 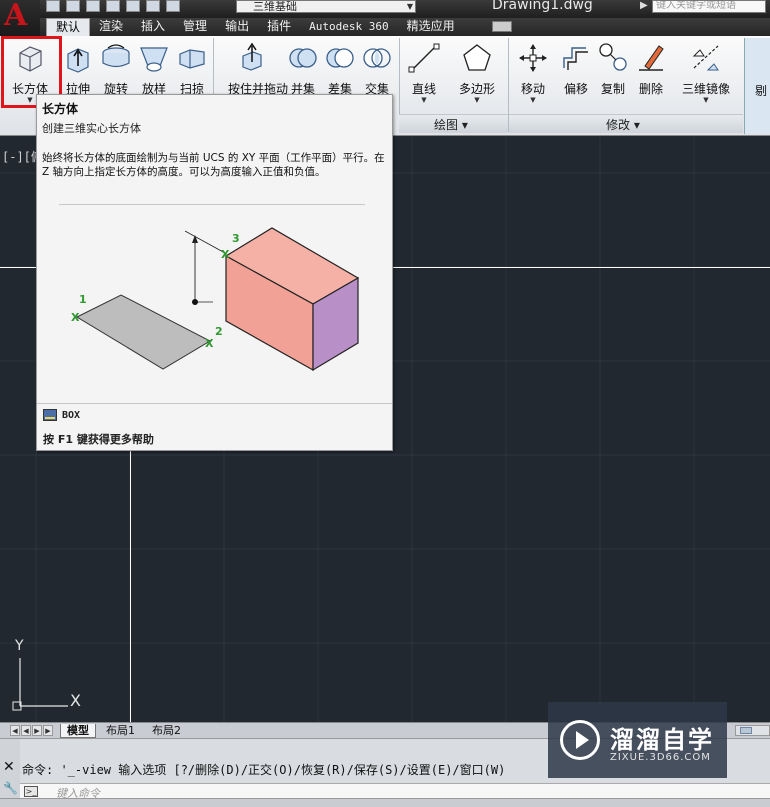 I want to click on line-label: 直线, so click(x=423, y=89).